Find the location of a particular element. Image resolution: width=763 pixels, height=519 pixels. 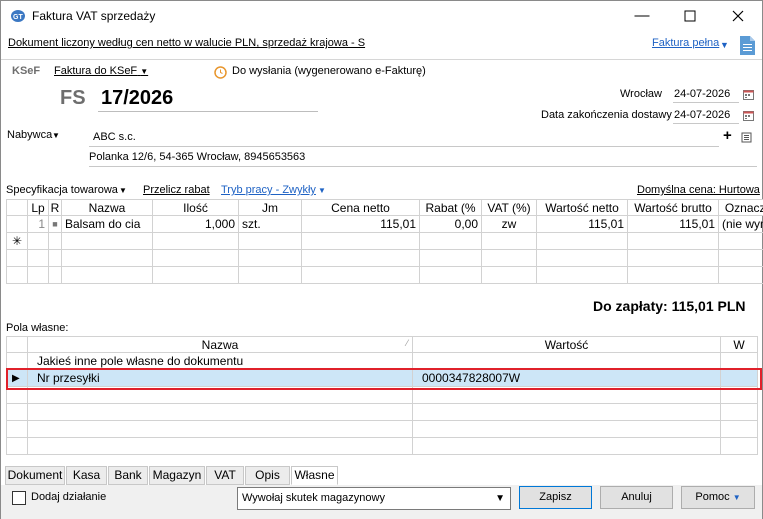

delivery-date-label: Data zakończenia dostawy is located at coordinates (606, 115).